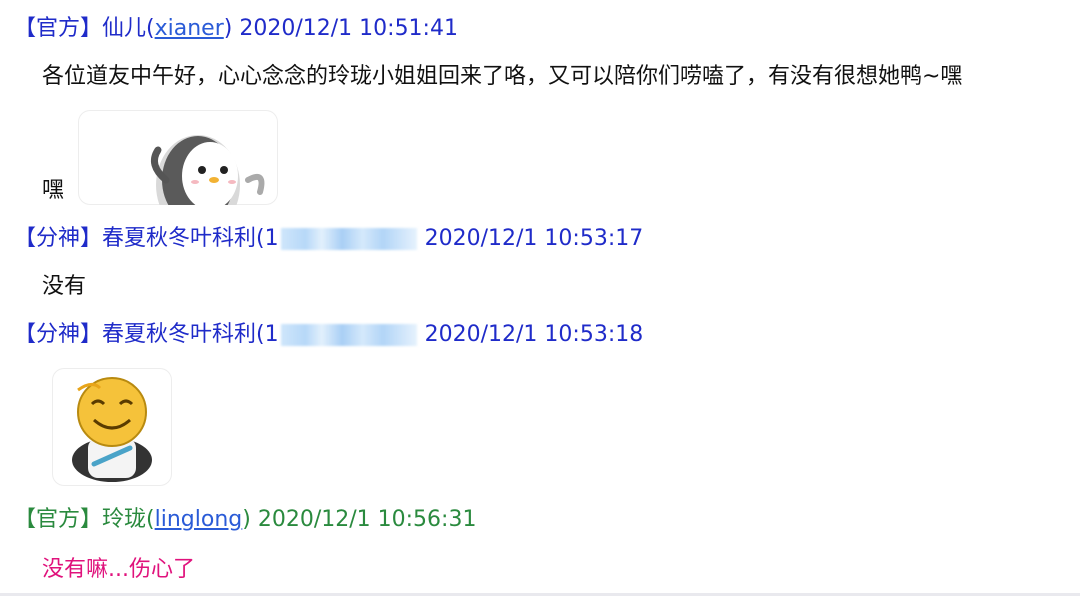 This screenshot has width=1080, height=596. What do you see at coordinates (53, 190) in the screenshot?
I see `message-text-continued: 嘿` at bounding box center [53, 190].